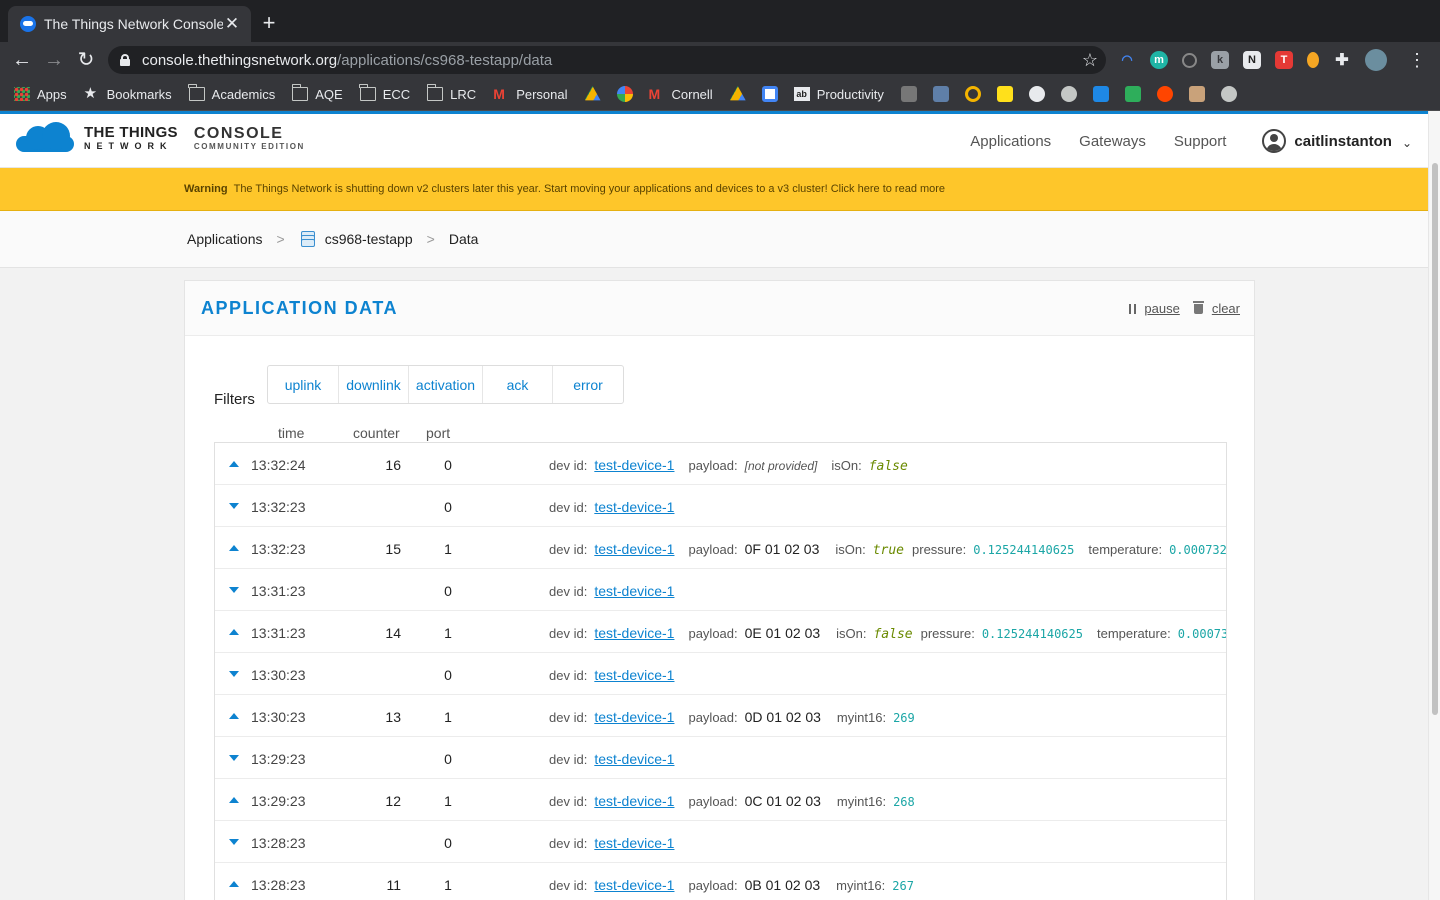 The height and width of the screenshot is (900, 1440). I want to click on filter-uplink: uplink, so click(303, 384).